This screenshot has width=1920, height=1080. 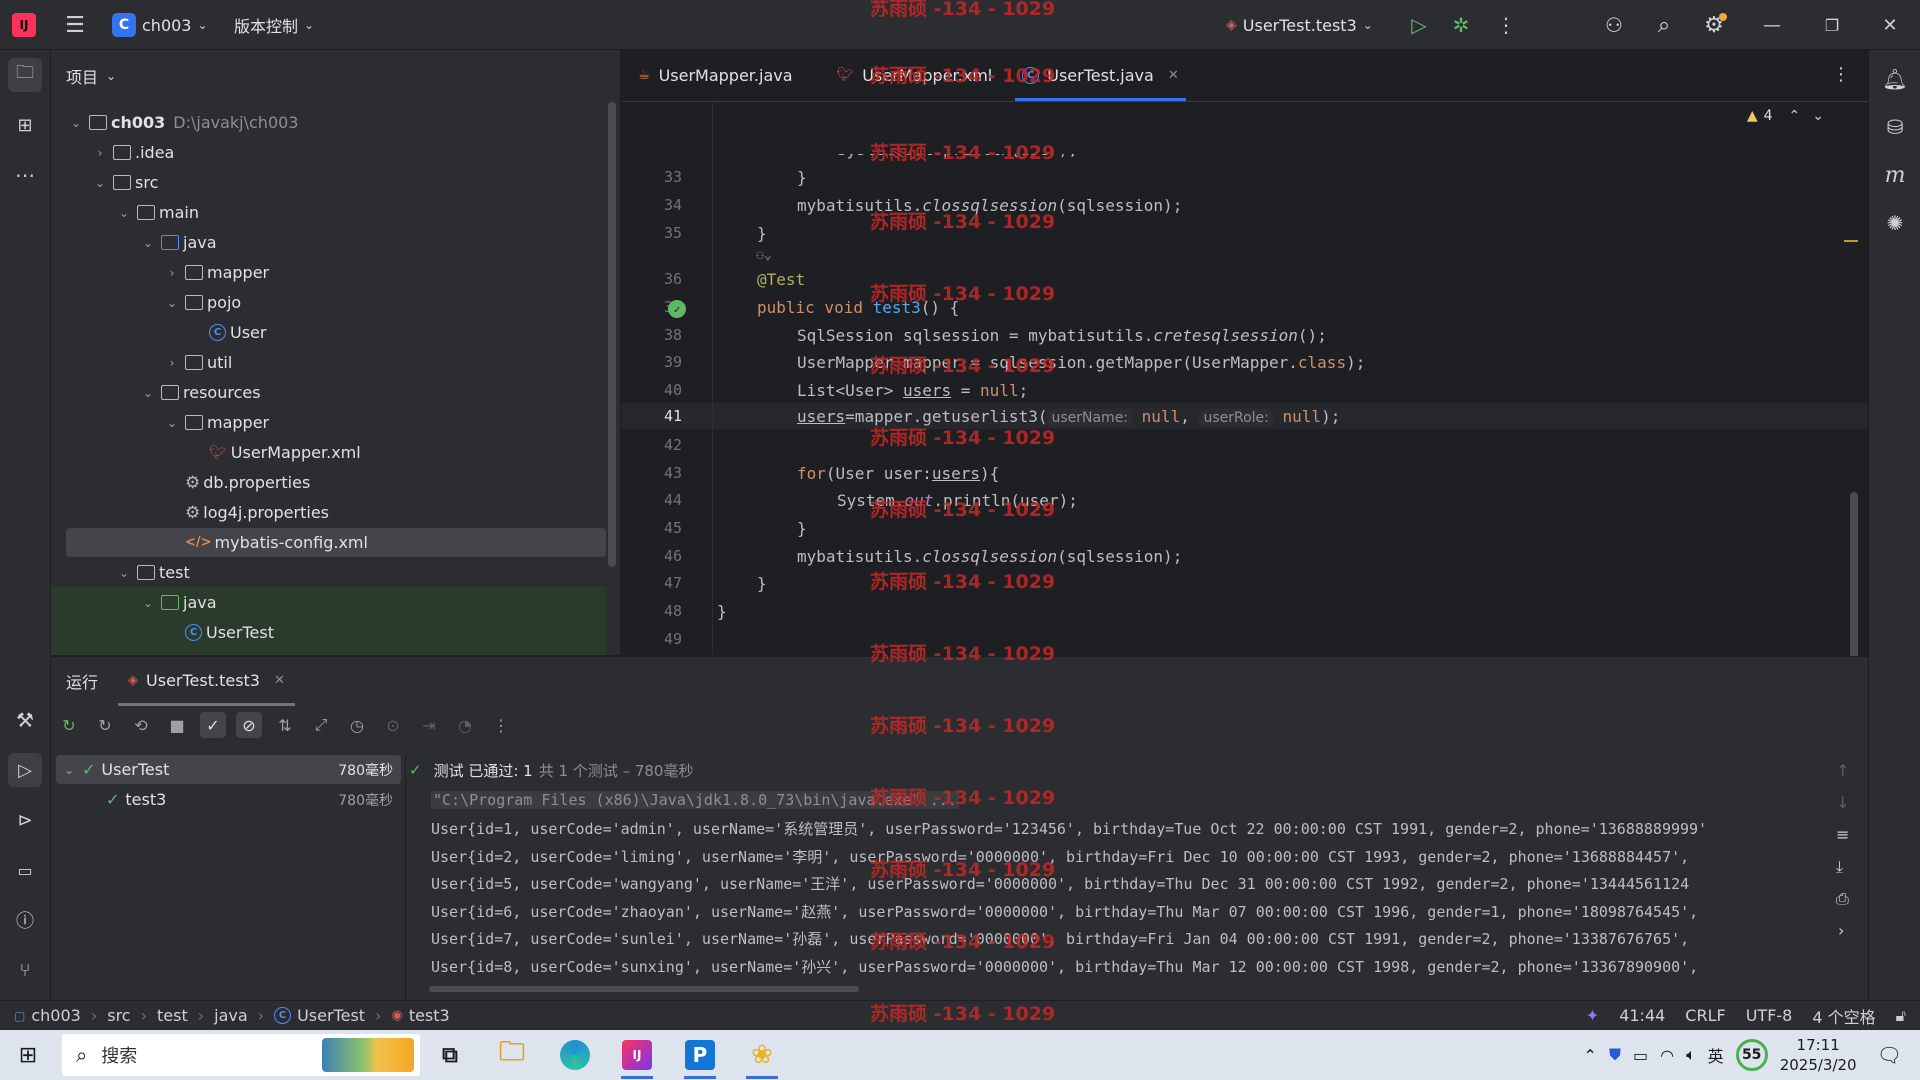 I want to click on notifications-bell-icon: 🔔︎, so click(x=1895, y=79).